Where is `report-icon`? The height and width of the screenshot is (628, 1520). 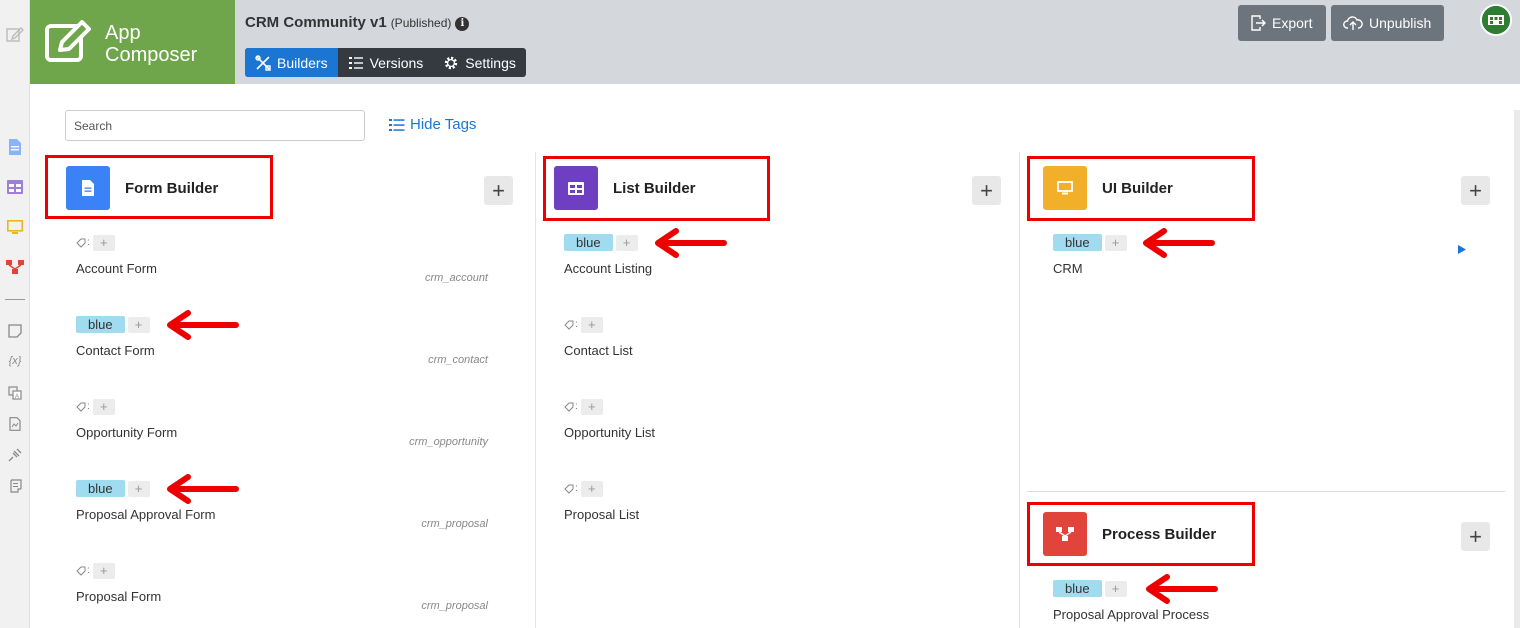
report-icon is located at coordinates (15, 424).